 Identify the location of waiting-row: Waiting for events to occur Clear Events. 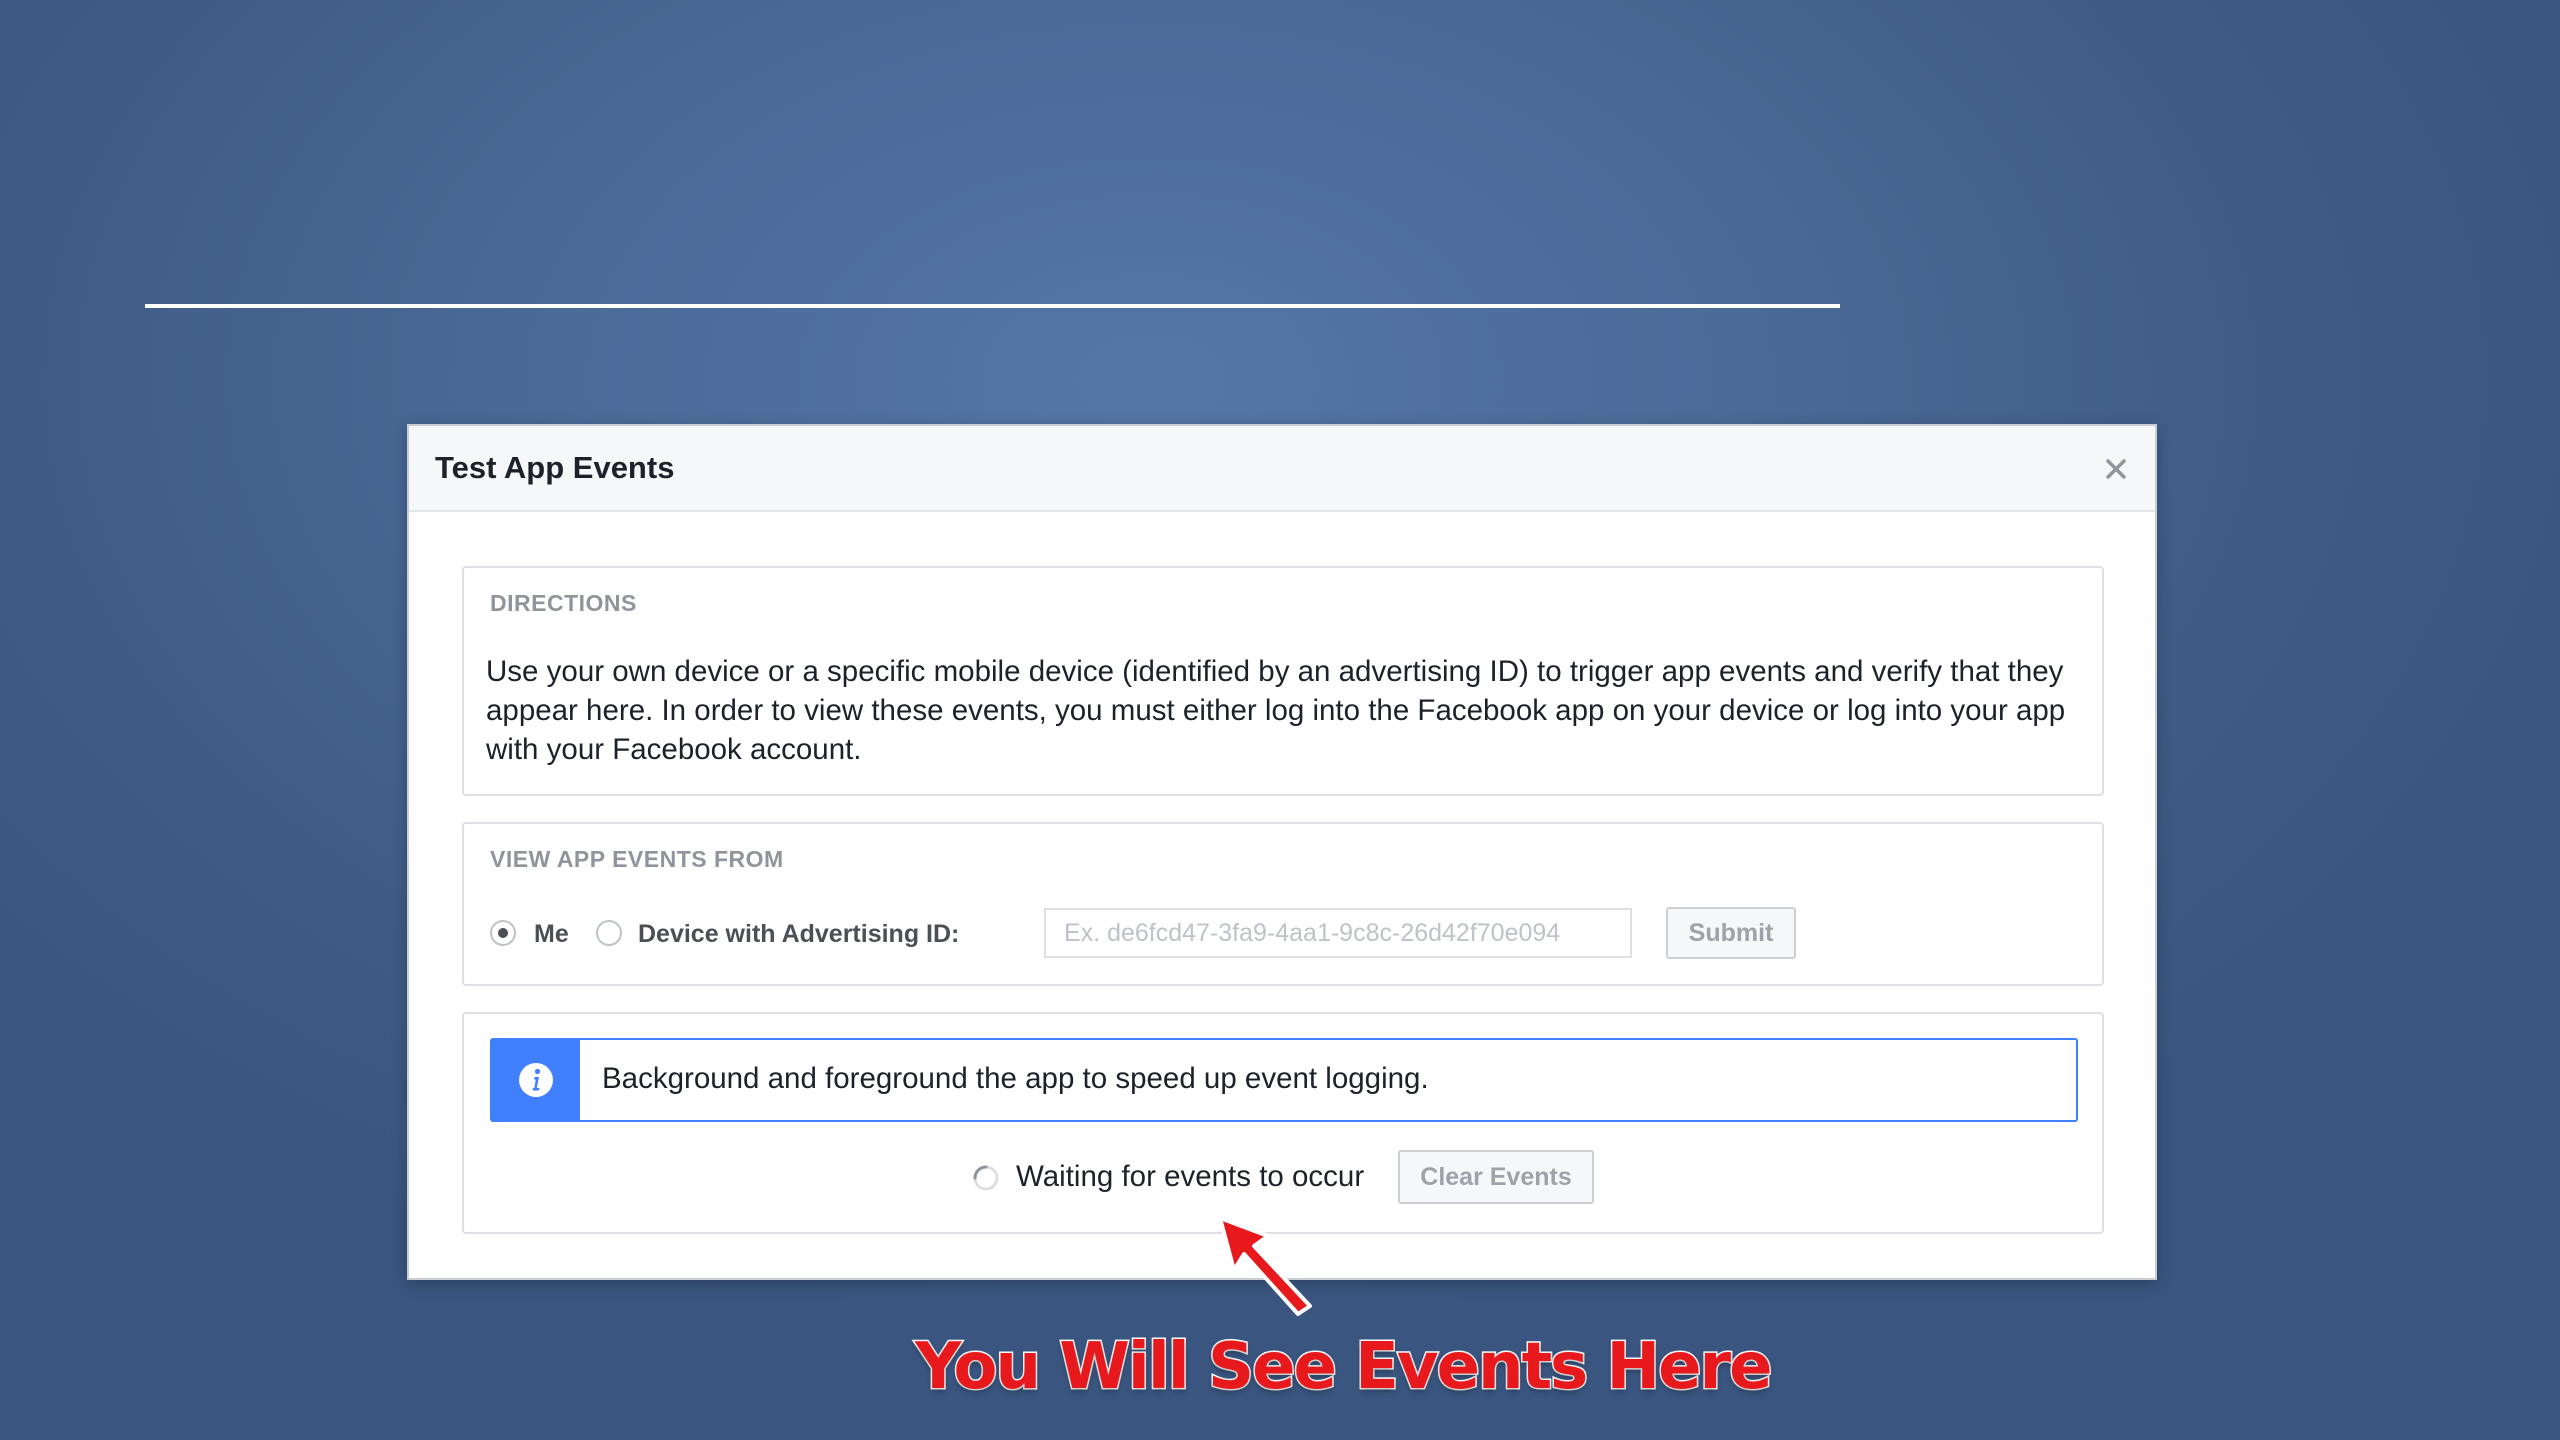
(1283, 1177).